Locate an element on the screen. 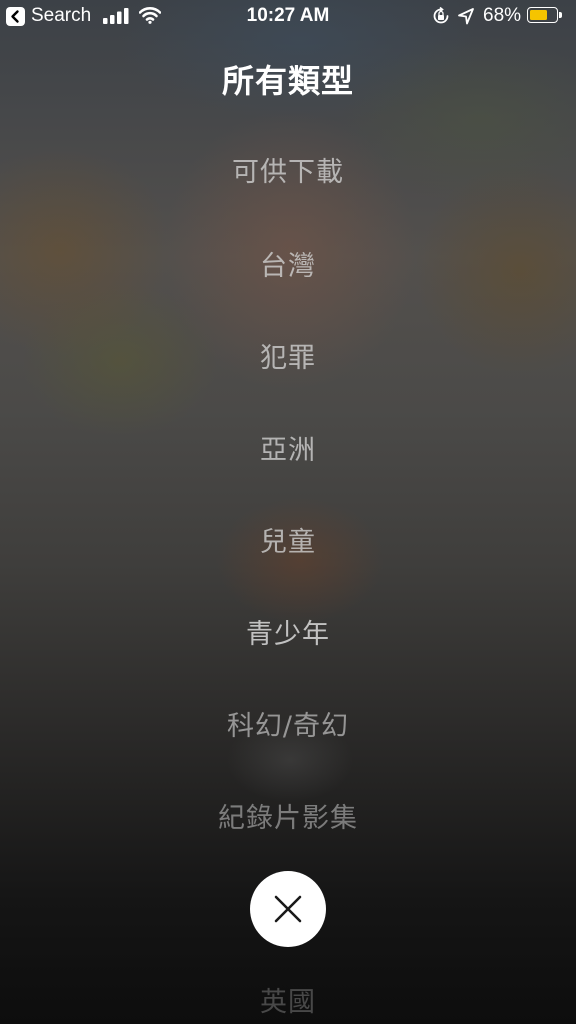 This screenshot has width=576, height=1024. genre-item-asia: 亞洲 is located at coordinates (288, 447).